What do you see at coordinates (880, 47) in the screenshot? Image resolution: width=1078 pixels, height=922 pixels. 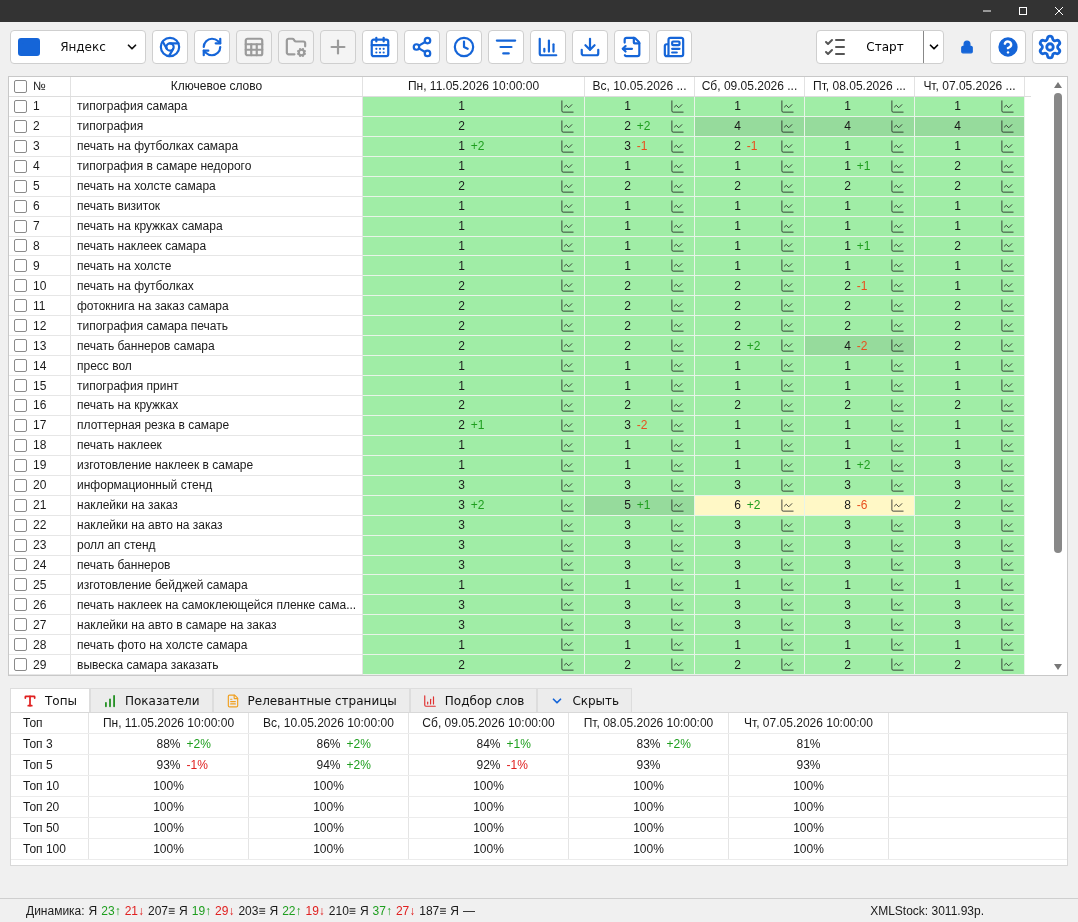 I see `start-button: Старт` at bounding box center [880, 47].